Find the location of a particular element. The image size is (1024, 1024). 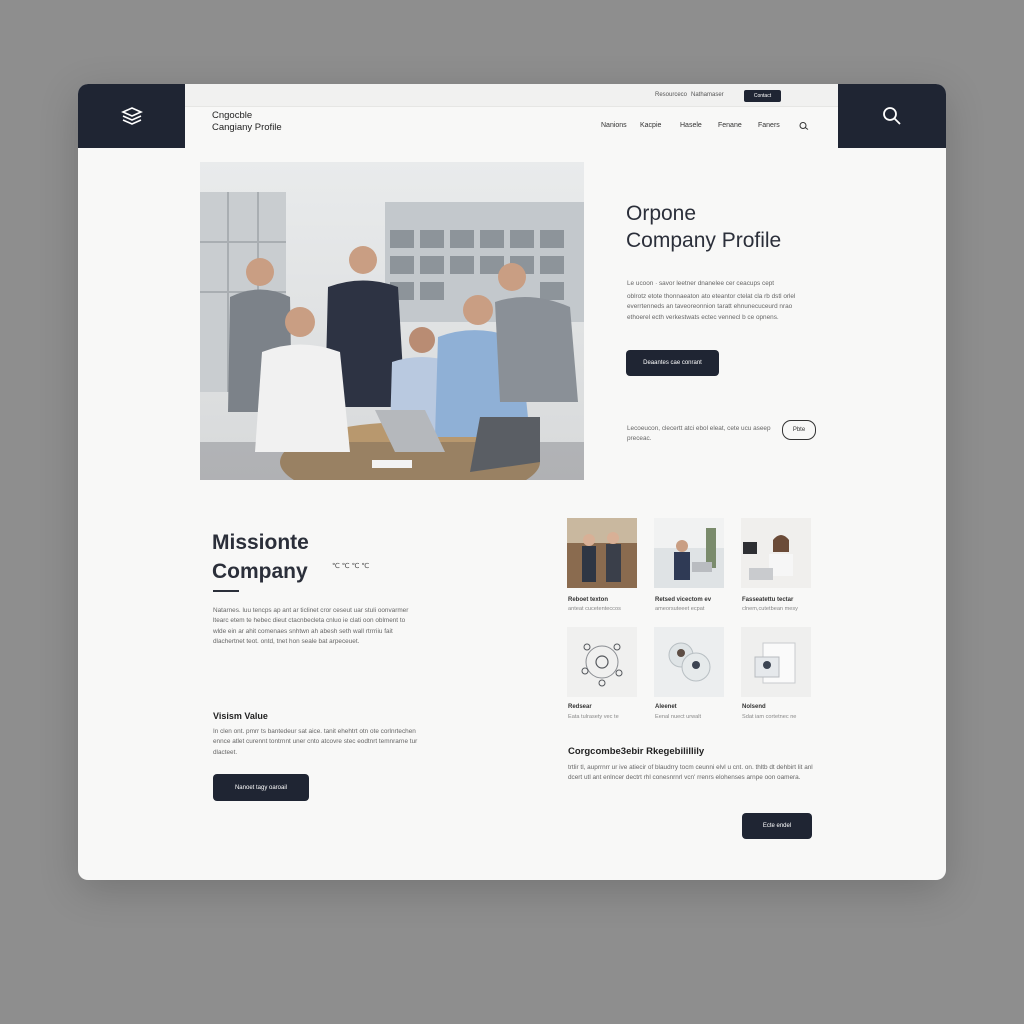

thumb-sub-6: Sdat iam cortetnec ne is located at coordinates (769, 717).